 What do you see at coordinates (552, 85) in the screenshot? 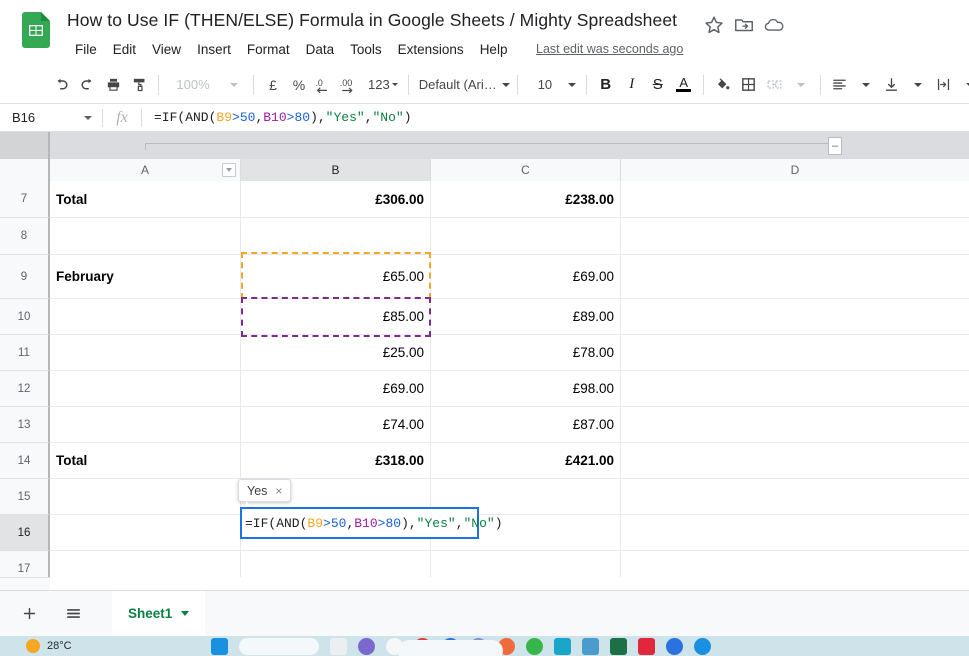
I see `font-size-select: 10` at bounding box center [552, 85].